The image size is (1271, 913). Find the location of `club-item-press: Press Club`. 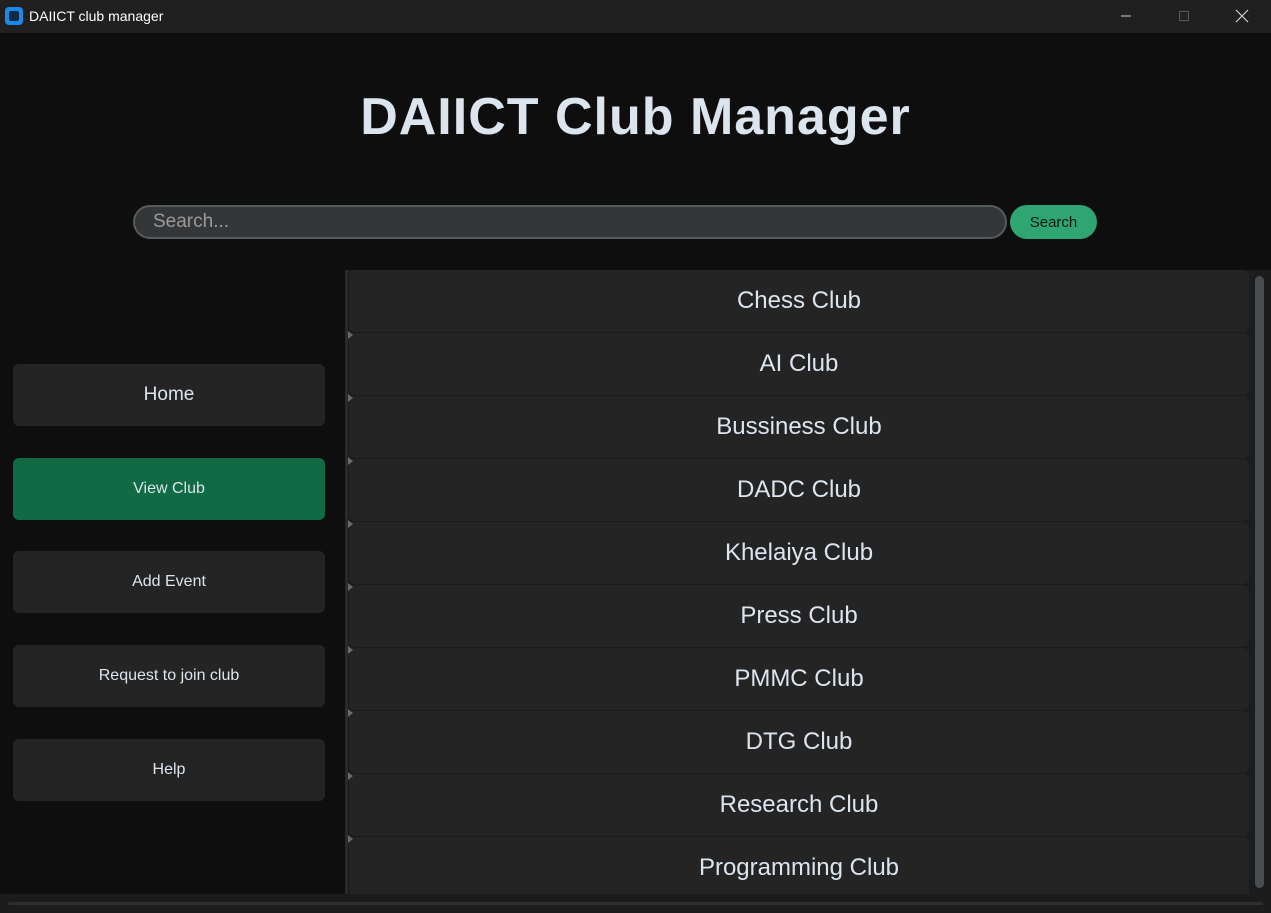

club-item-press: Press Club is located at coordinates (798, 615).